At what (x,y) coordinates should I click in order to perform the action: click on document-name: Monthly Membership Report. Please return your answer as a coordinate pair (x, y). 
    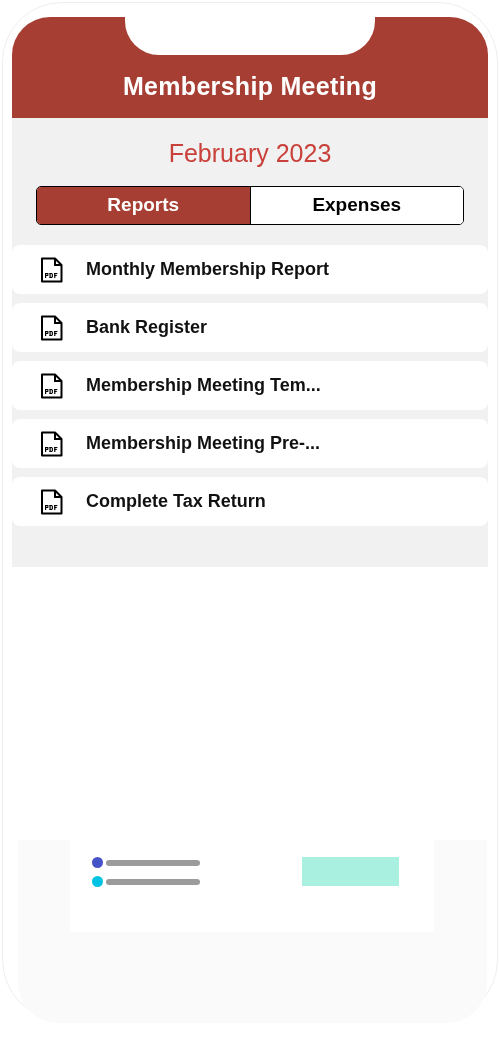
    Looking at the image, I should click on (207, 269).